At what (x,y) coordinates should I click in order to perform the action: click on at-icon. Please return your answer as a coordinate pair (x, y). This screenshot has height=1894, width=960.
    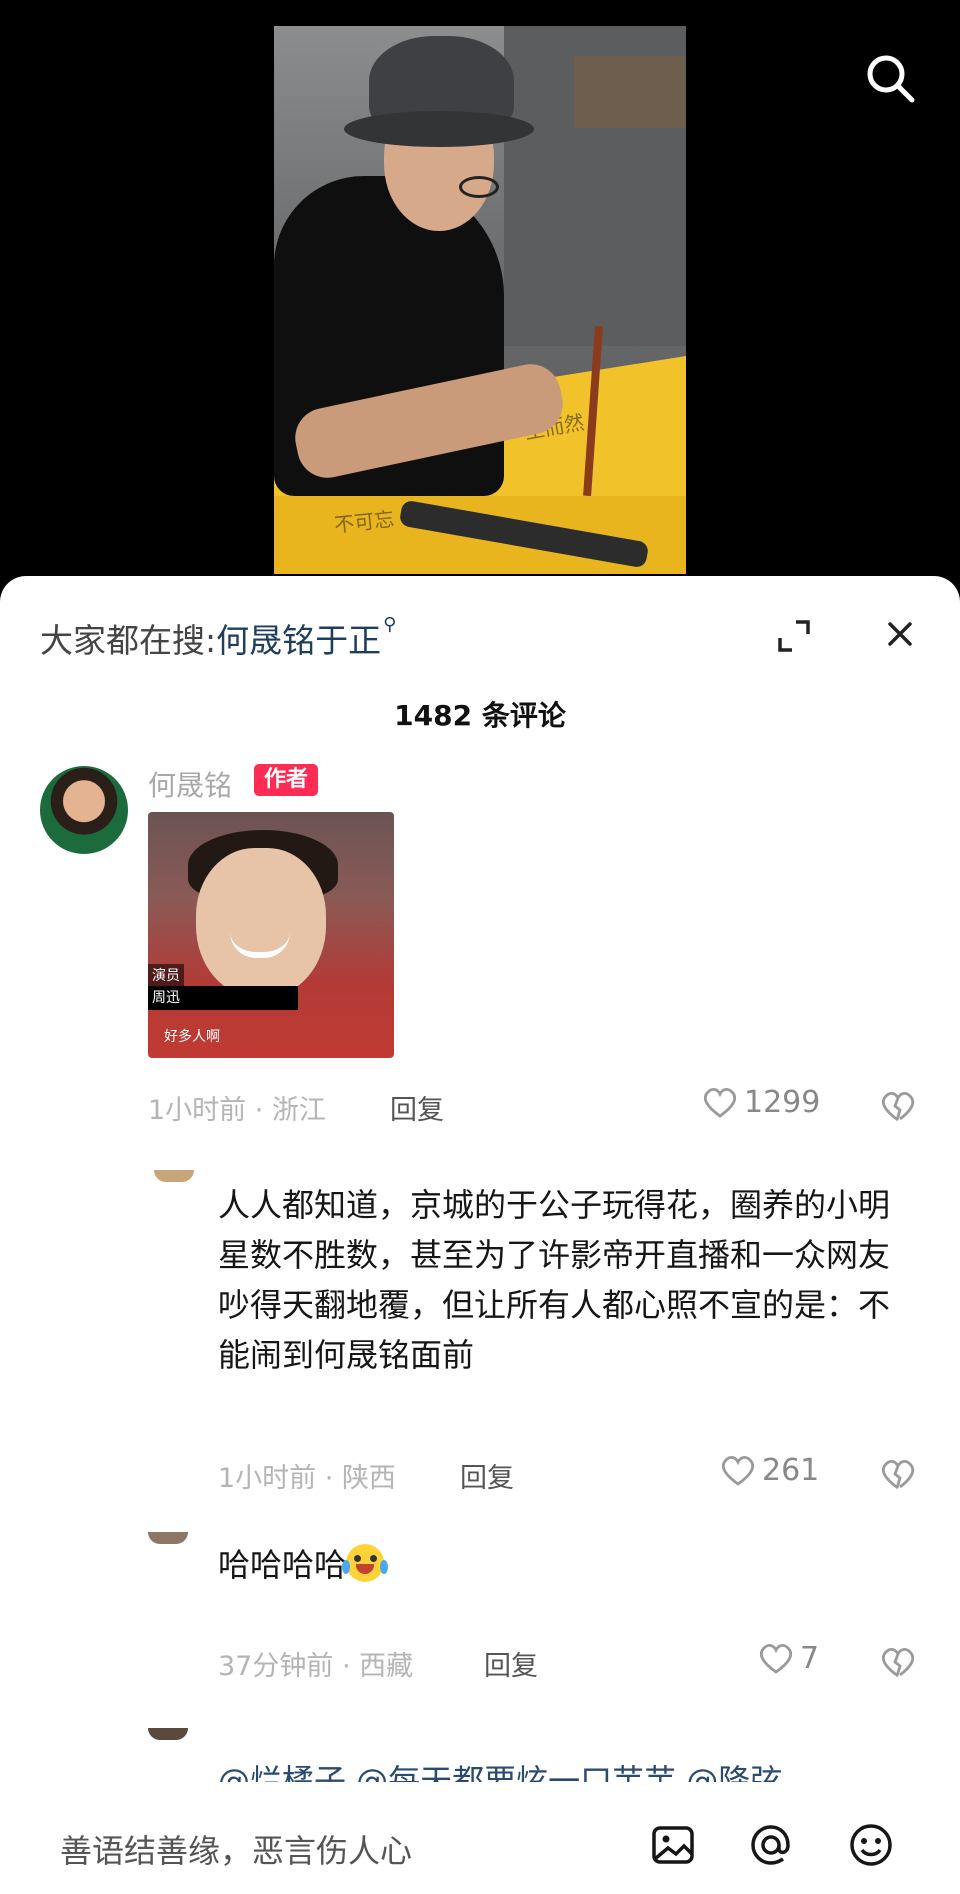
    Looking at the image, I should click on (770, 1845).